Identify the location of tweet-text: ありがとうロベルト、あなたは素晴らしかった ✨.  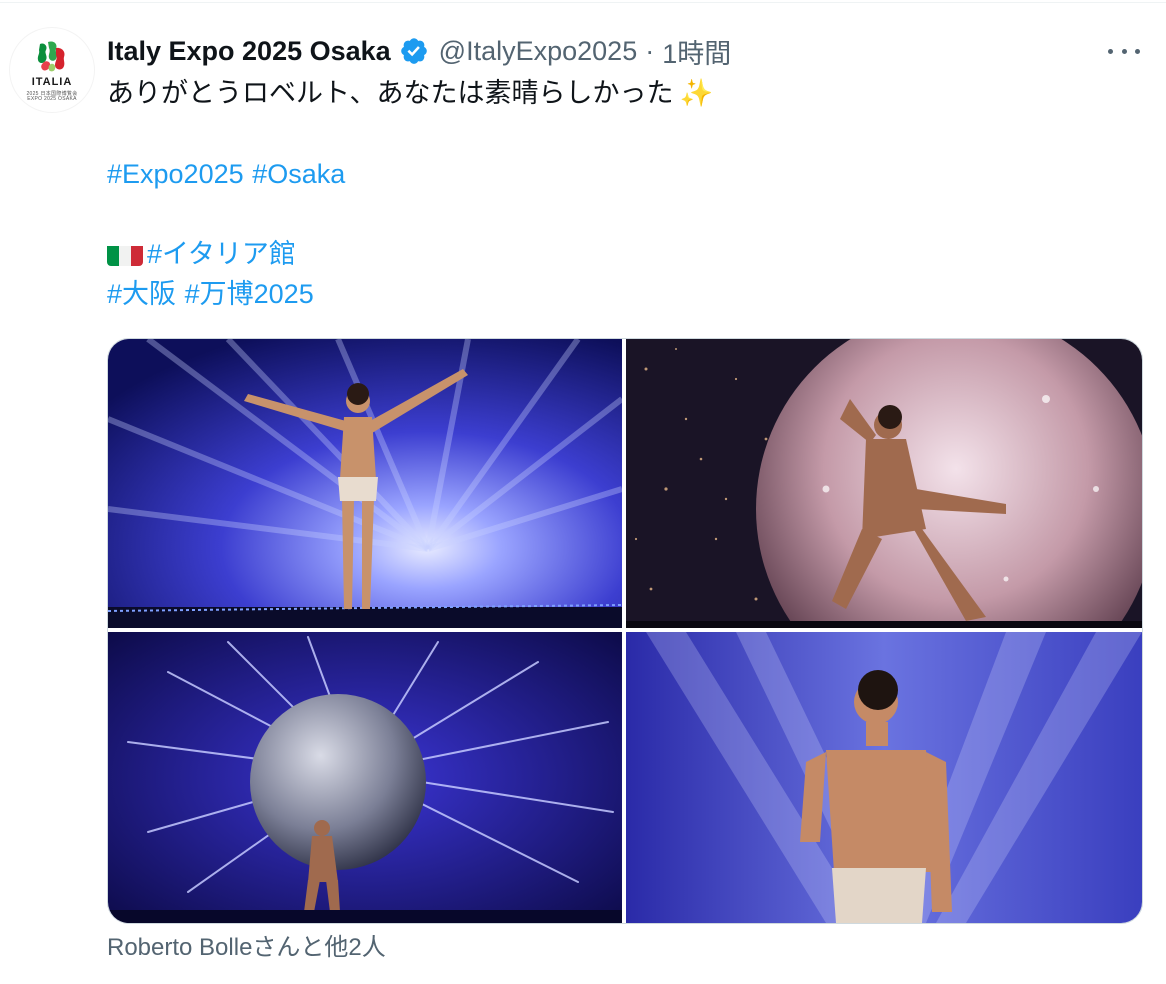
(410, 94).